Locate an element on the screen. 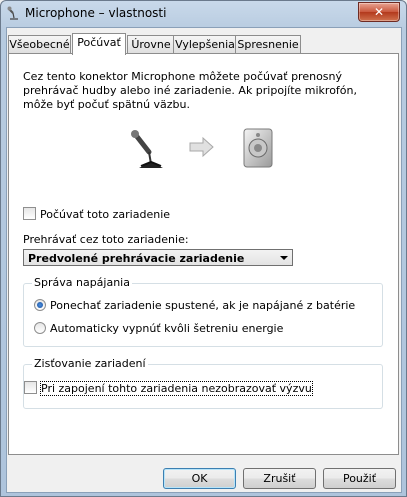  radio-auto-off is located at coordinates (40, 328).